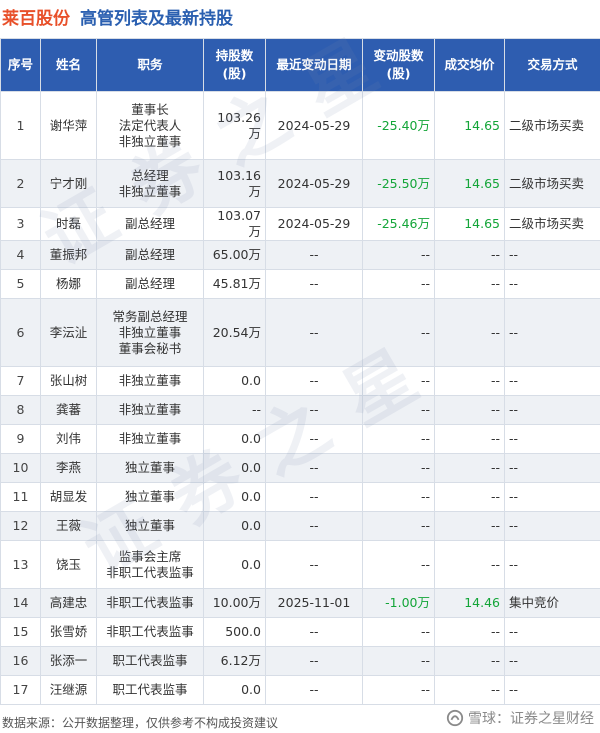 The height and width of the screenshot is (733, 600). Describe the element at coordinates (234, 183) in the screenshot. I see `holding-cell: 103.16万` at that location.